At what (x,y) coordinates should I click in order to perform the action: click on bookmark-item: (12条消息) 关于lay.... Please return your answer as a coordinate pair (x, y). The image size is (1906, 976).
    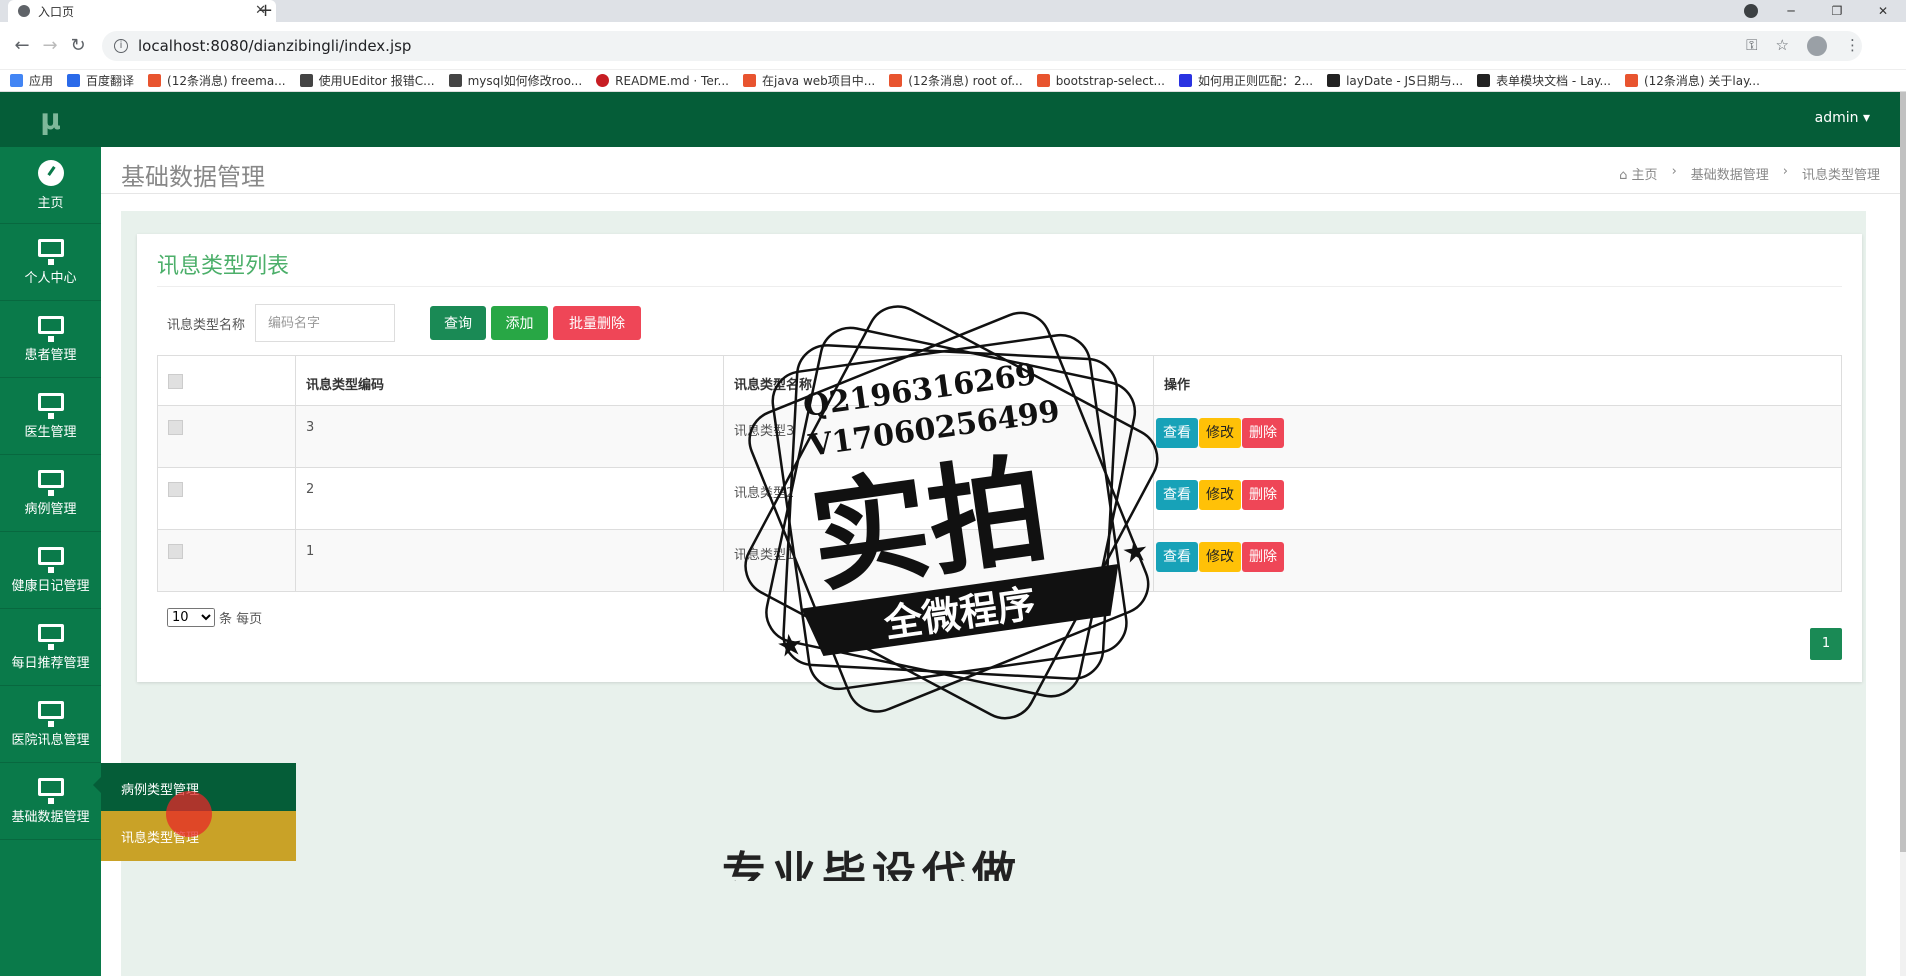
    Looking at the image, I should click on (1692, 80).